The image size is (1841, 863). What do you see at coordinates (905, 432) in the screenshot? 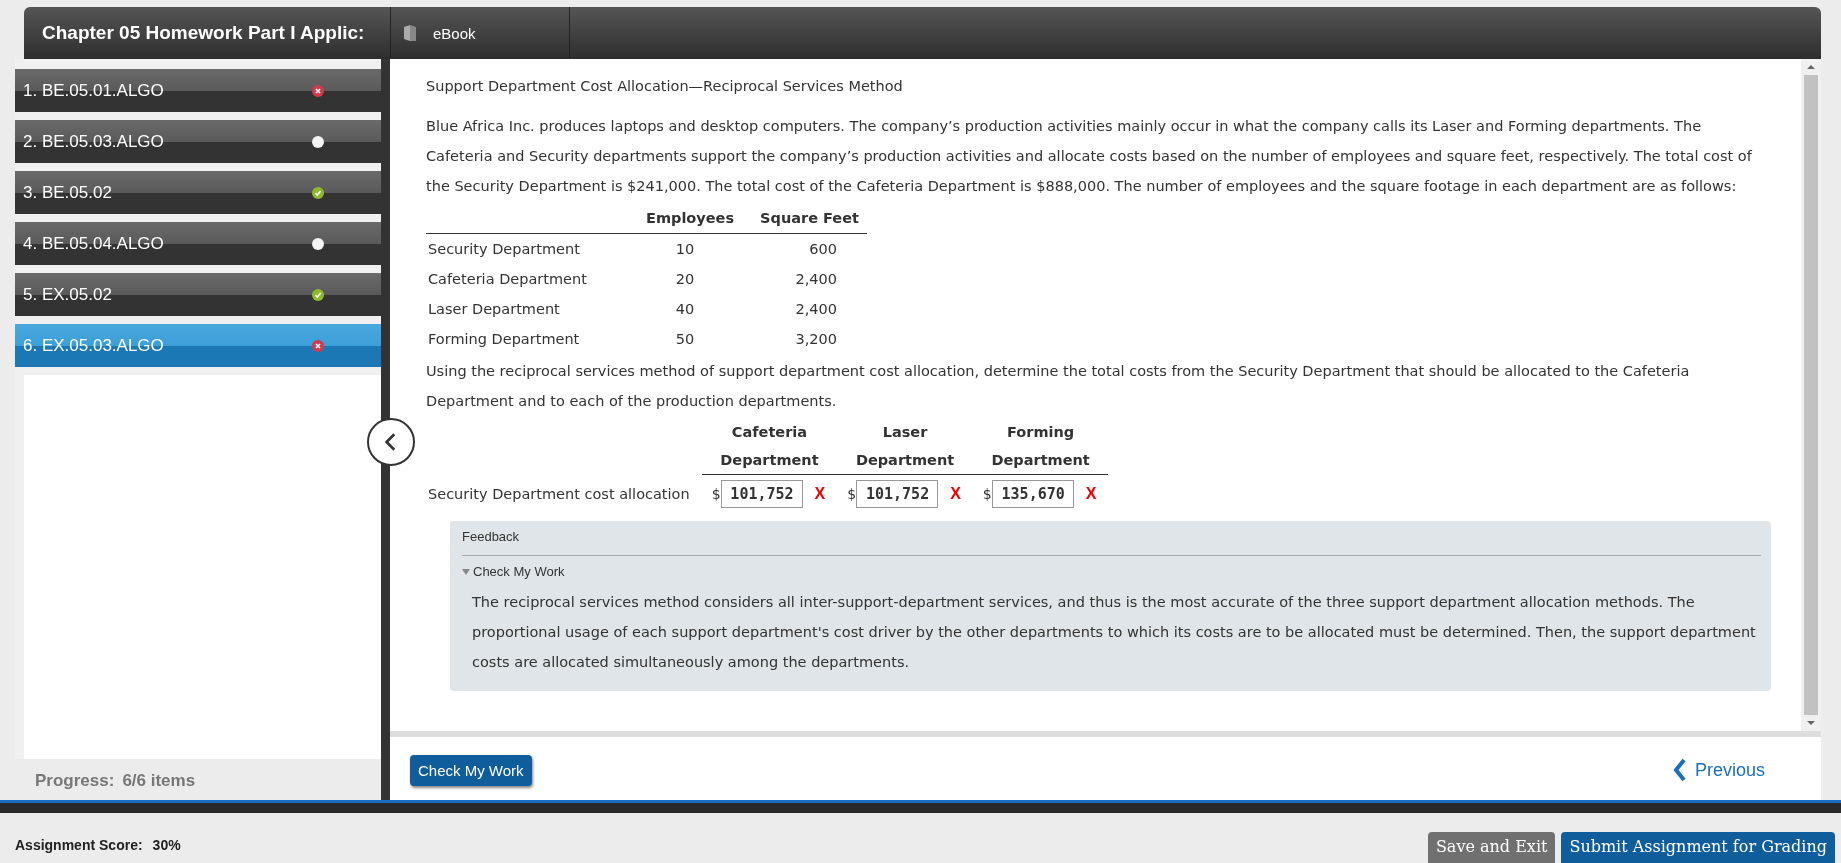
I see `column-header: Laser` at bounding box center [905, 432].